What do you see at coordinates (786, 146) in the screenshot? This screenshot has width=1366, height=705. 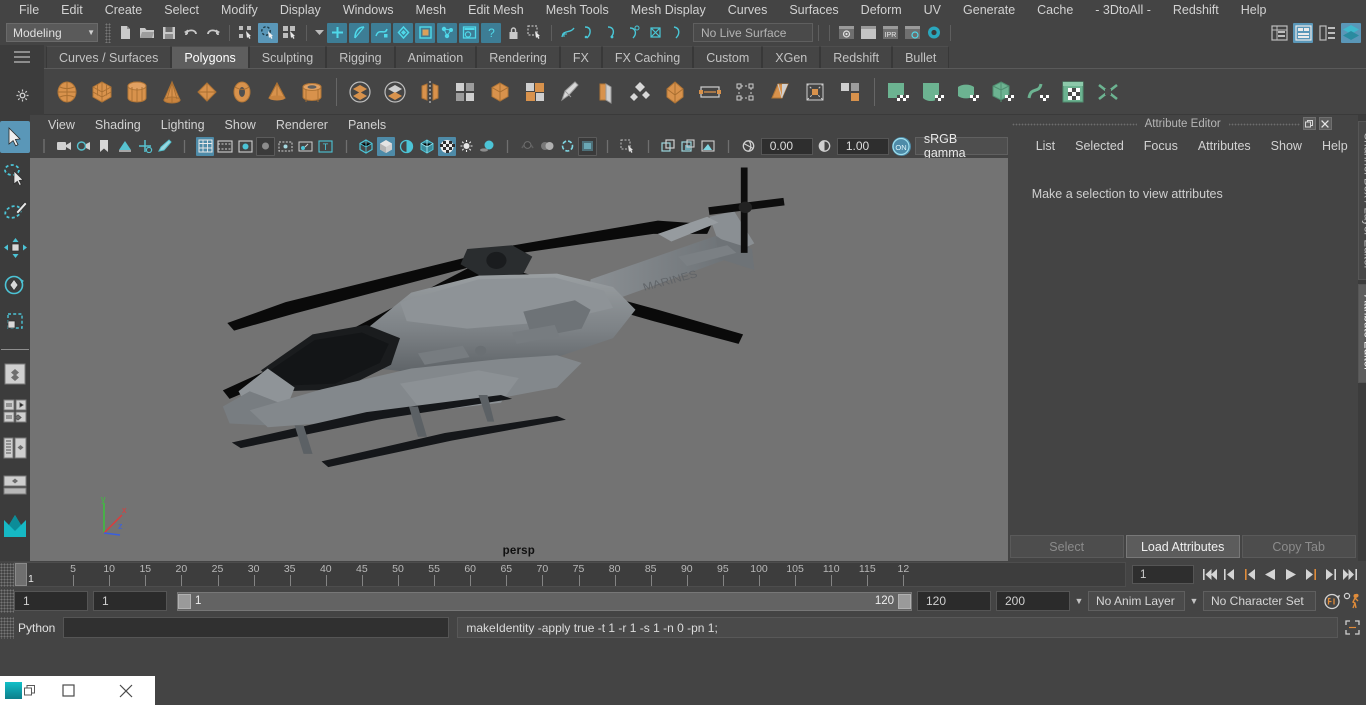 I see `exposure-field: 0.00` at bounding box center [786, 146].